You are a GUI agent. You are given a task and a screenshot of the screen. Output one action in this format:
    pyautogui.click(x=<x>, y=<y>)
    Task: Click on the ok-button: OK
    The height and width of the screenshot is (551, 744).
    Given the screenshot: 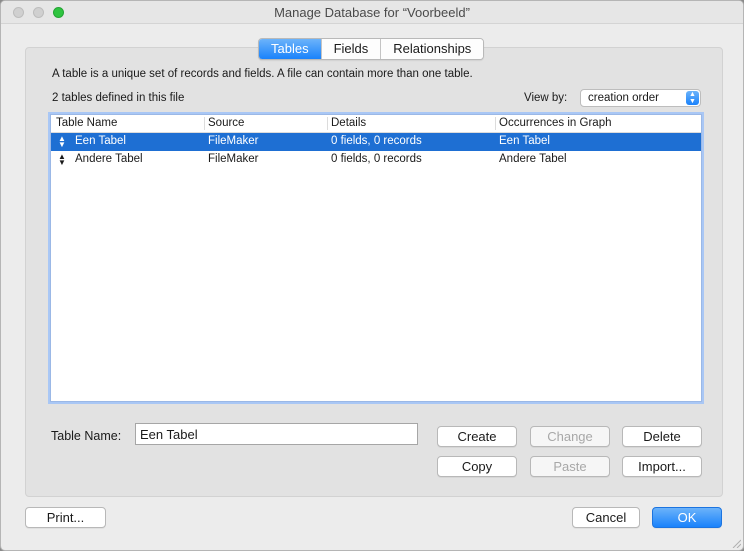 What is the action you would take?
    pyautogui.click(x=687, y=517)
    